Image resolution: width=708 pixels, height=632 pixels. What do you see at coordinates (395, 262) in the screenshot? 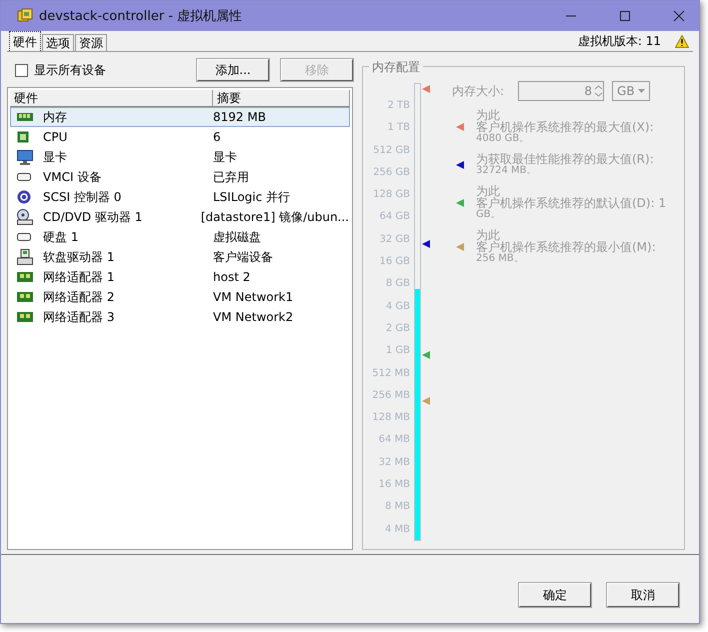
I see `scale-label: 16 GB` at bounding box center [395, 262].